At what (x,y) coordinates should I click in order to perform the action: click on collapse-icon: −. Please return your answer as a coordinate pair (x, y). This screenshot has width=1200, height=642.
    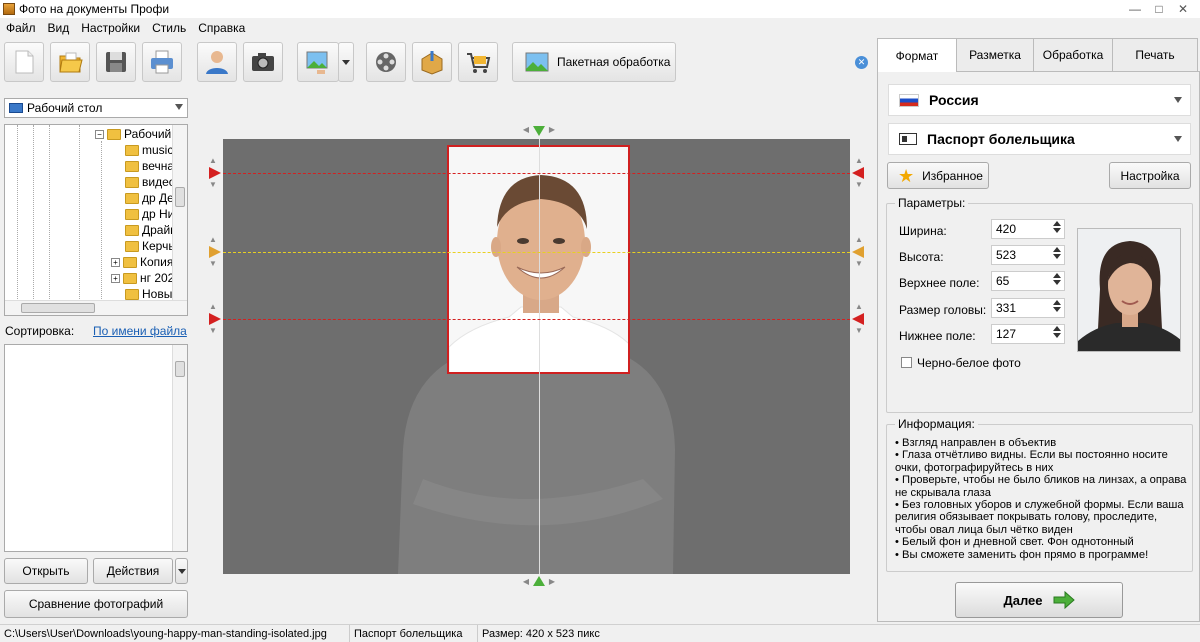
    Looking at the image, I should click on (99, 134).